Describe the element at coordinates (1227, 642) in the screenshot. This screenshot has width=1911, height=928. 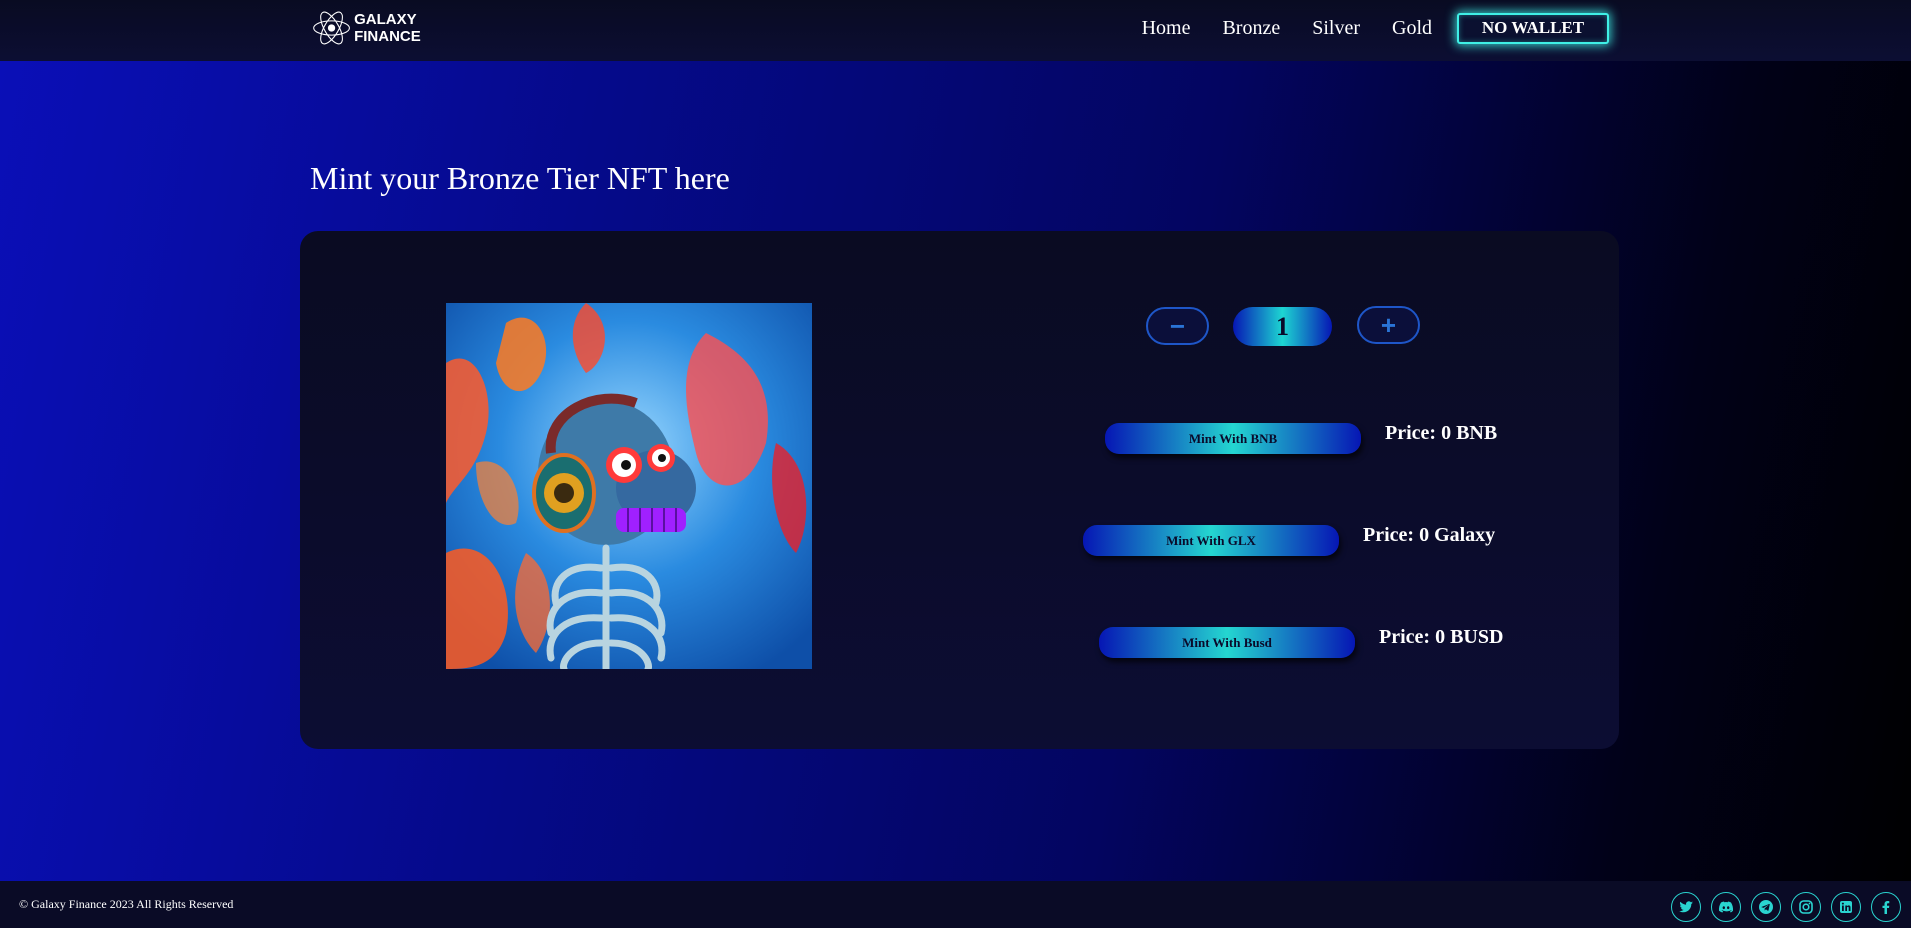
I see `mint-with-busd-button: Mint With Busd` at that location.